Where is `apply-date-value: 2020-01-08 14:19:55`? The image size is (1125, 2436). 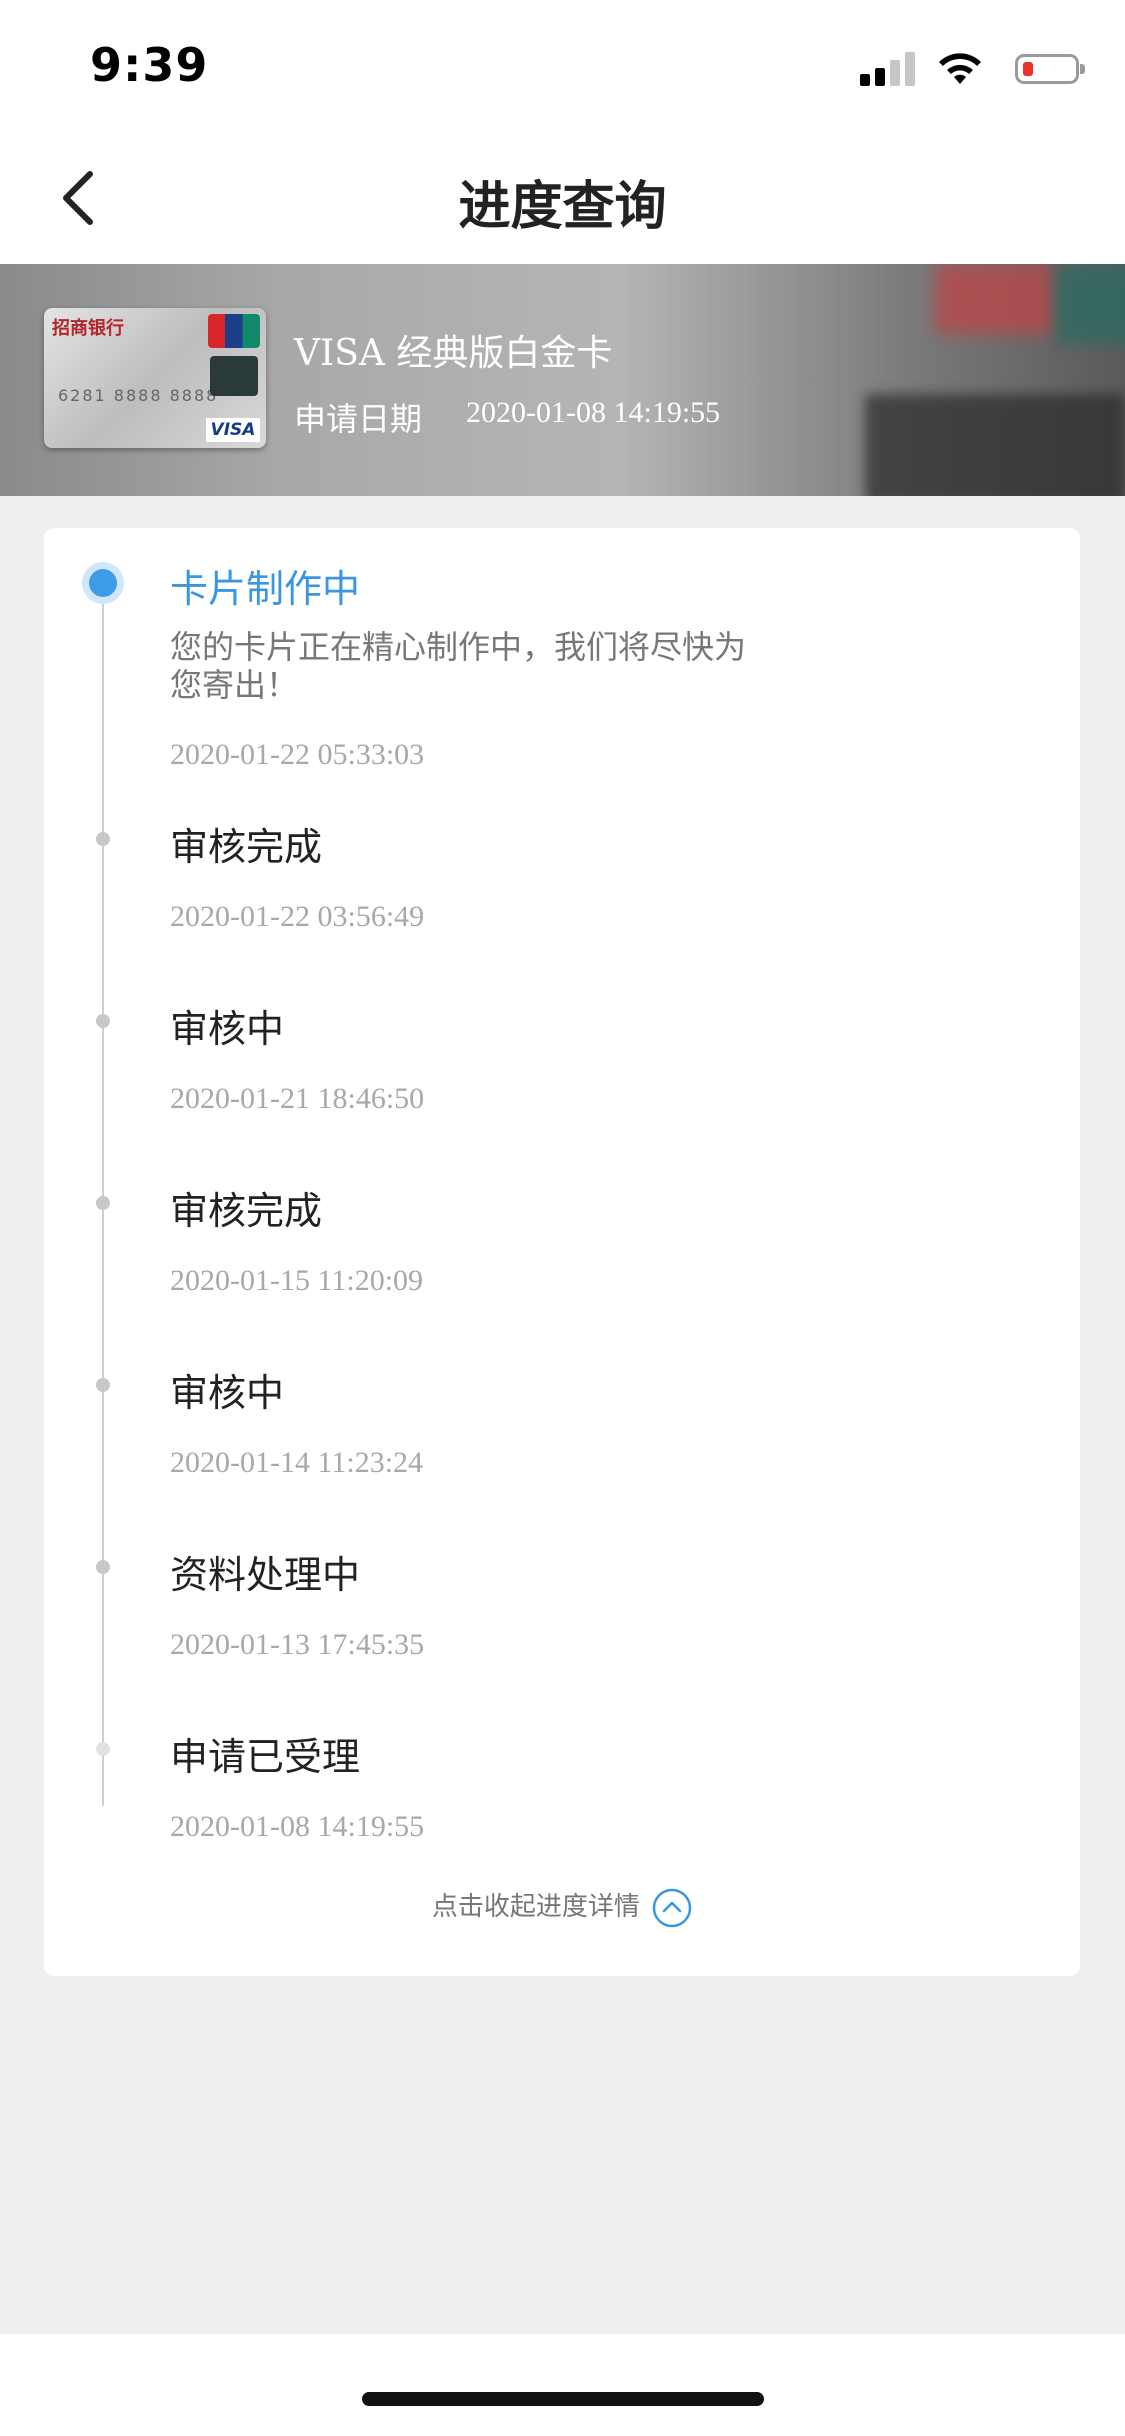 apply-date-value: 2020-01-08 14:19:55 is located at coordinates (593, 412).